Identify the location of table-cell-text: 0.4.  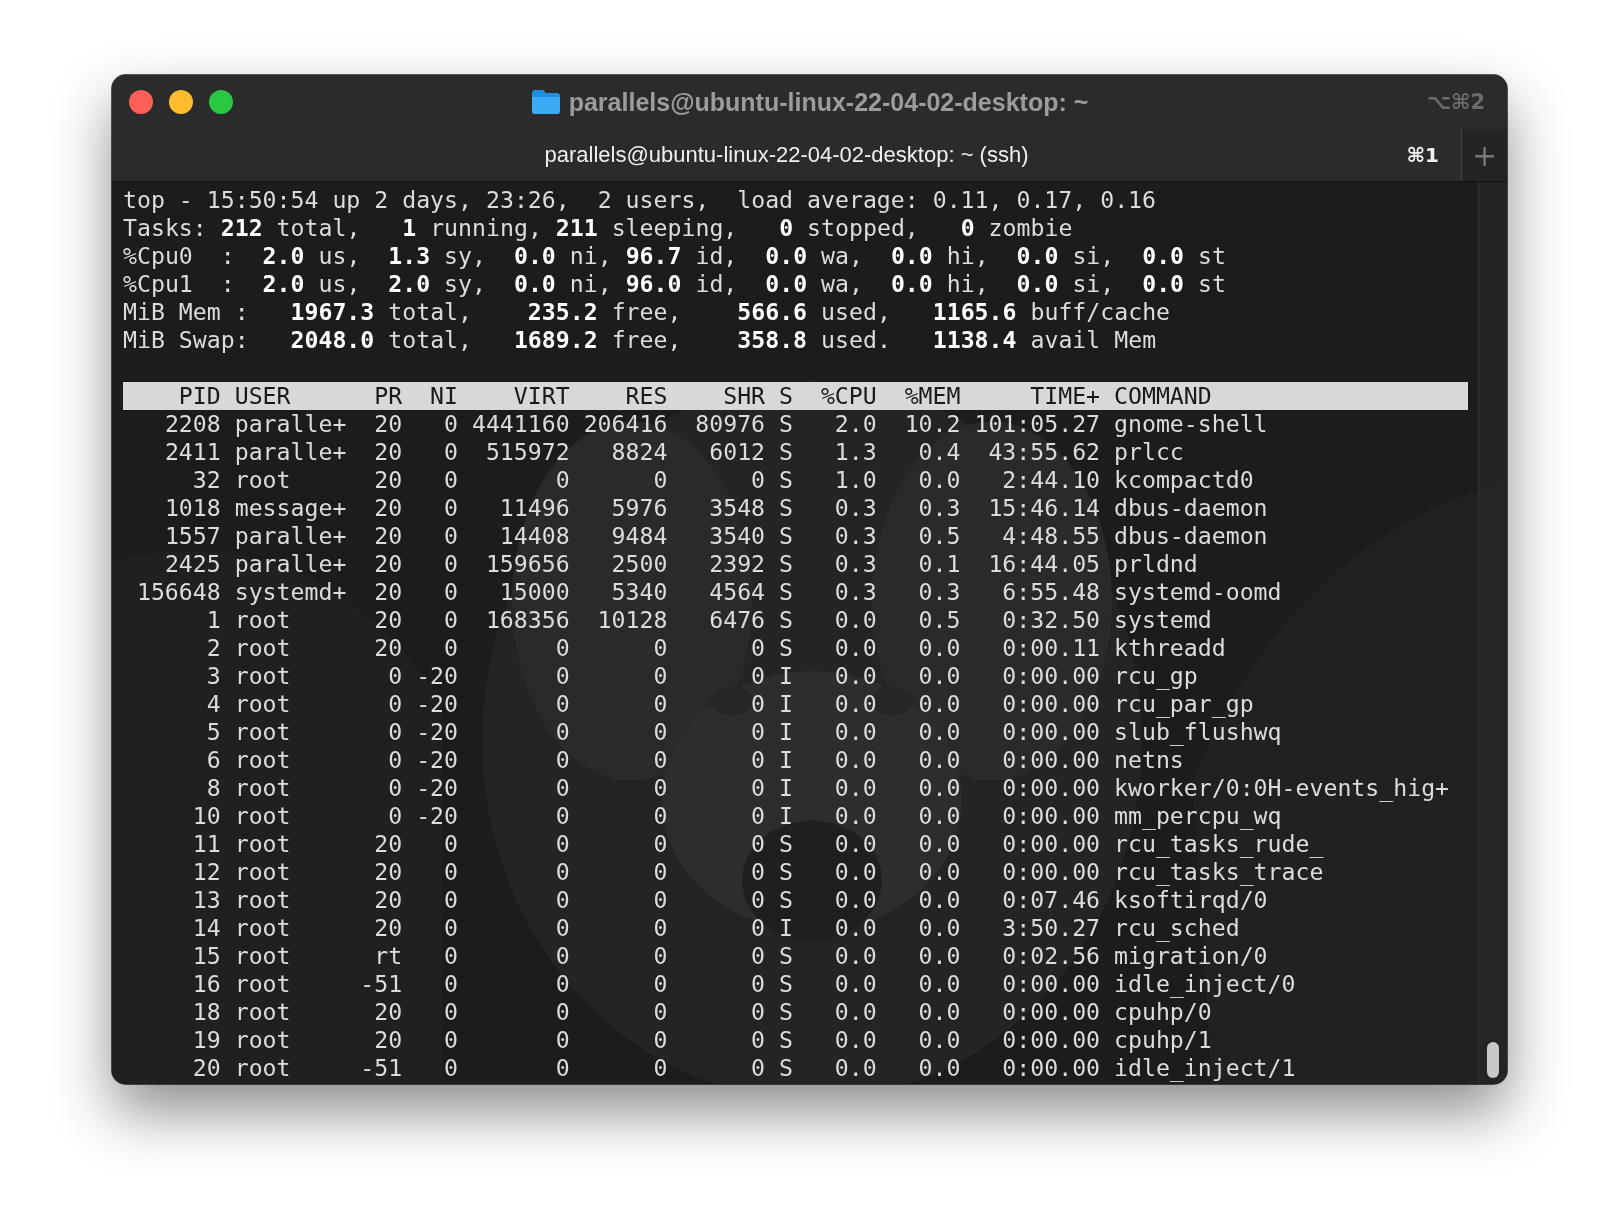
(939, 452).